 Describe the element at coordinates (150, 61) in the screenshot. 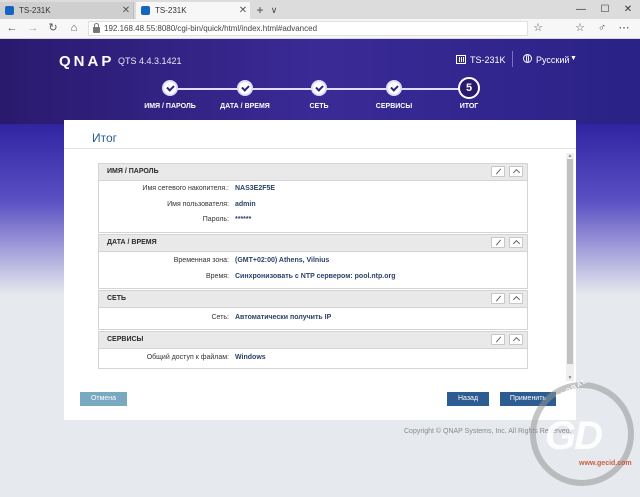

I see `qts-version: QTS 4.4.3.1421` at that location.